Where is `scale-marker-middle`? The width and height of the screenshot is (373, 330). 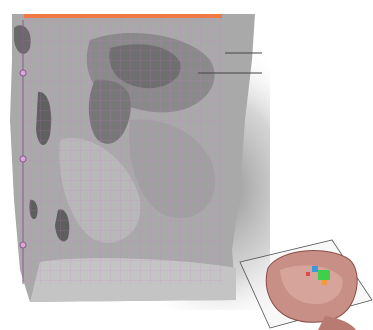 scale-marker-middle is located at coordinates (23, 159).